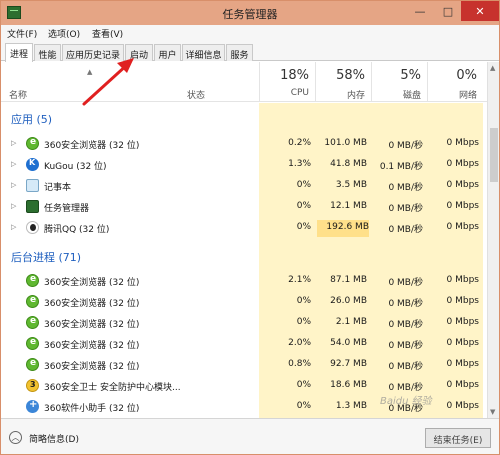 This screenshot has width=500, height=455. I want to click on process-memory: 101.0 MB, so click(345, 143).